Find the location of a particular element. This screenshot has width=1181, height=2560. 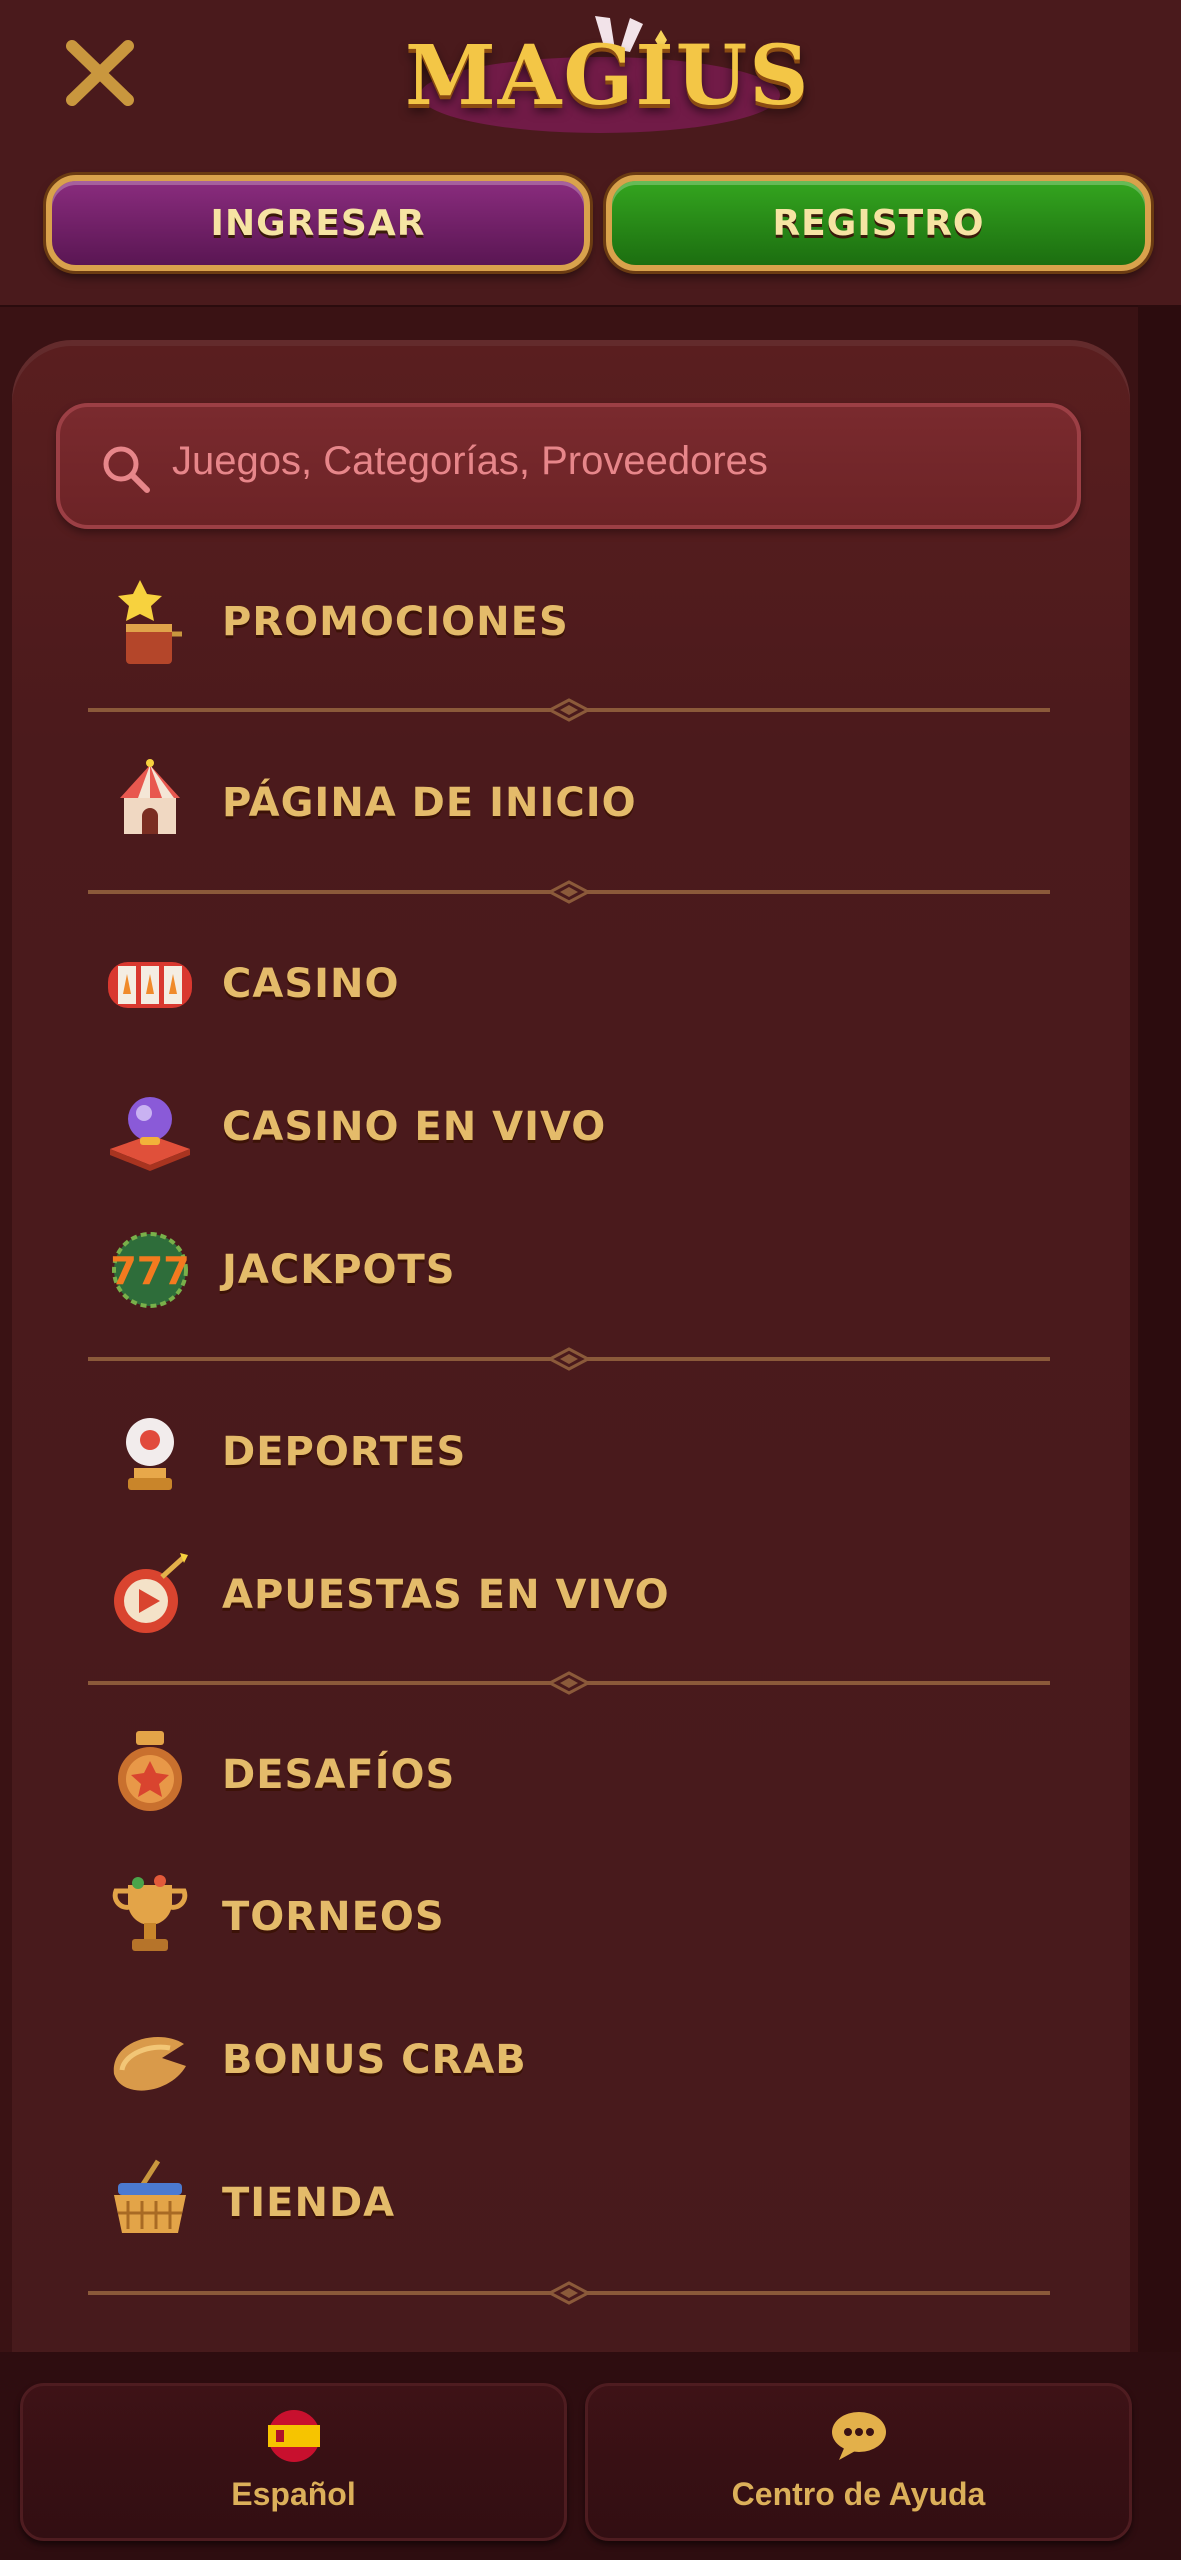

menu-item-label: DEPORTES is located at coordinates (344, 1452).